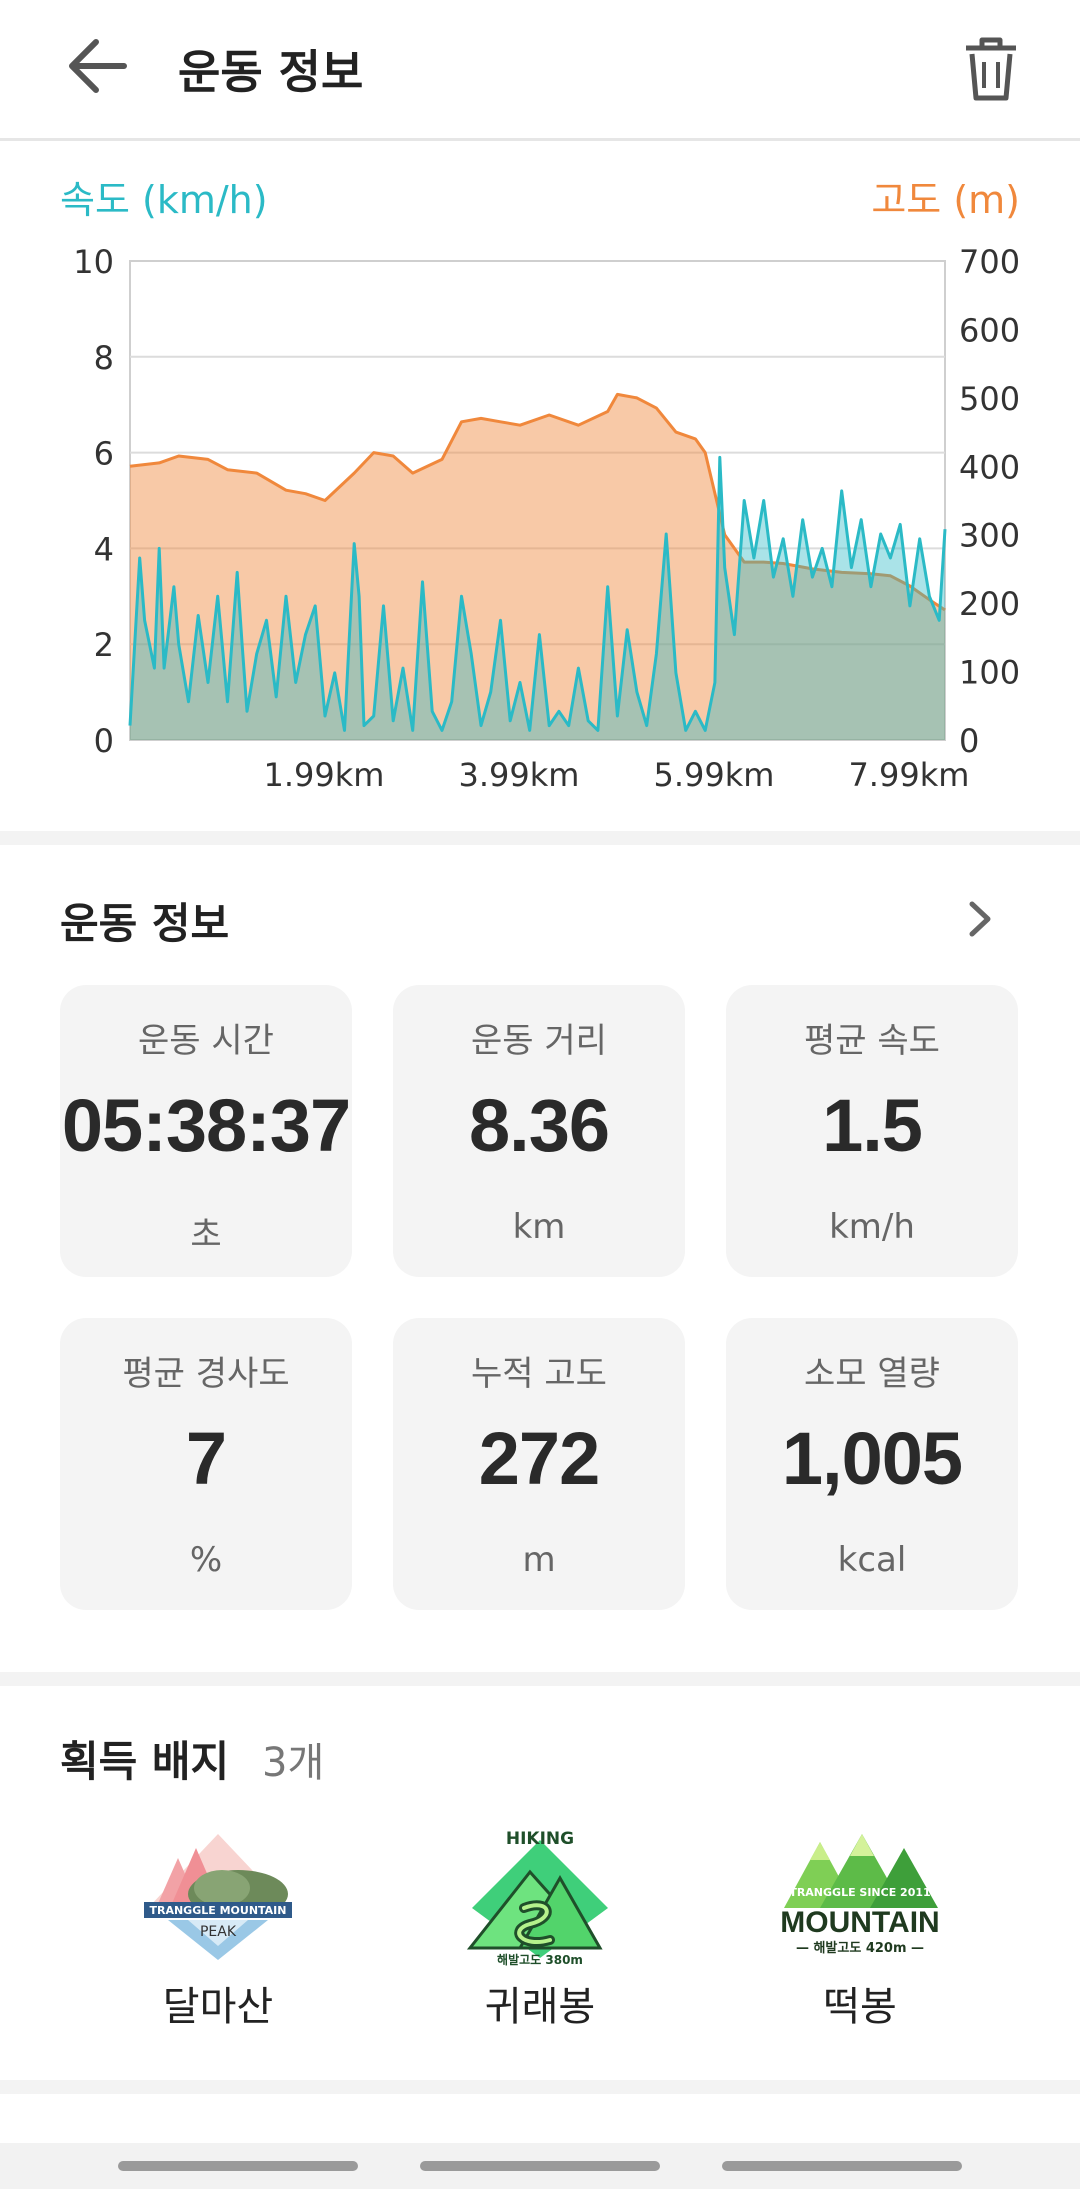 This screenshot has width=1080, height=2189. What do you see at coordinates (98, 66) in the screenshot?
I see `arrow-left-icon` at bounding box center [98, 66].